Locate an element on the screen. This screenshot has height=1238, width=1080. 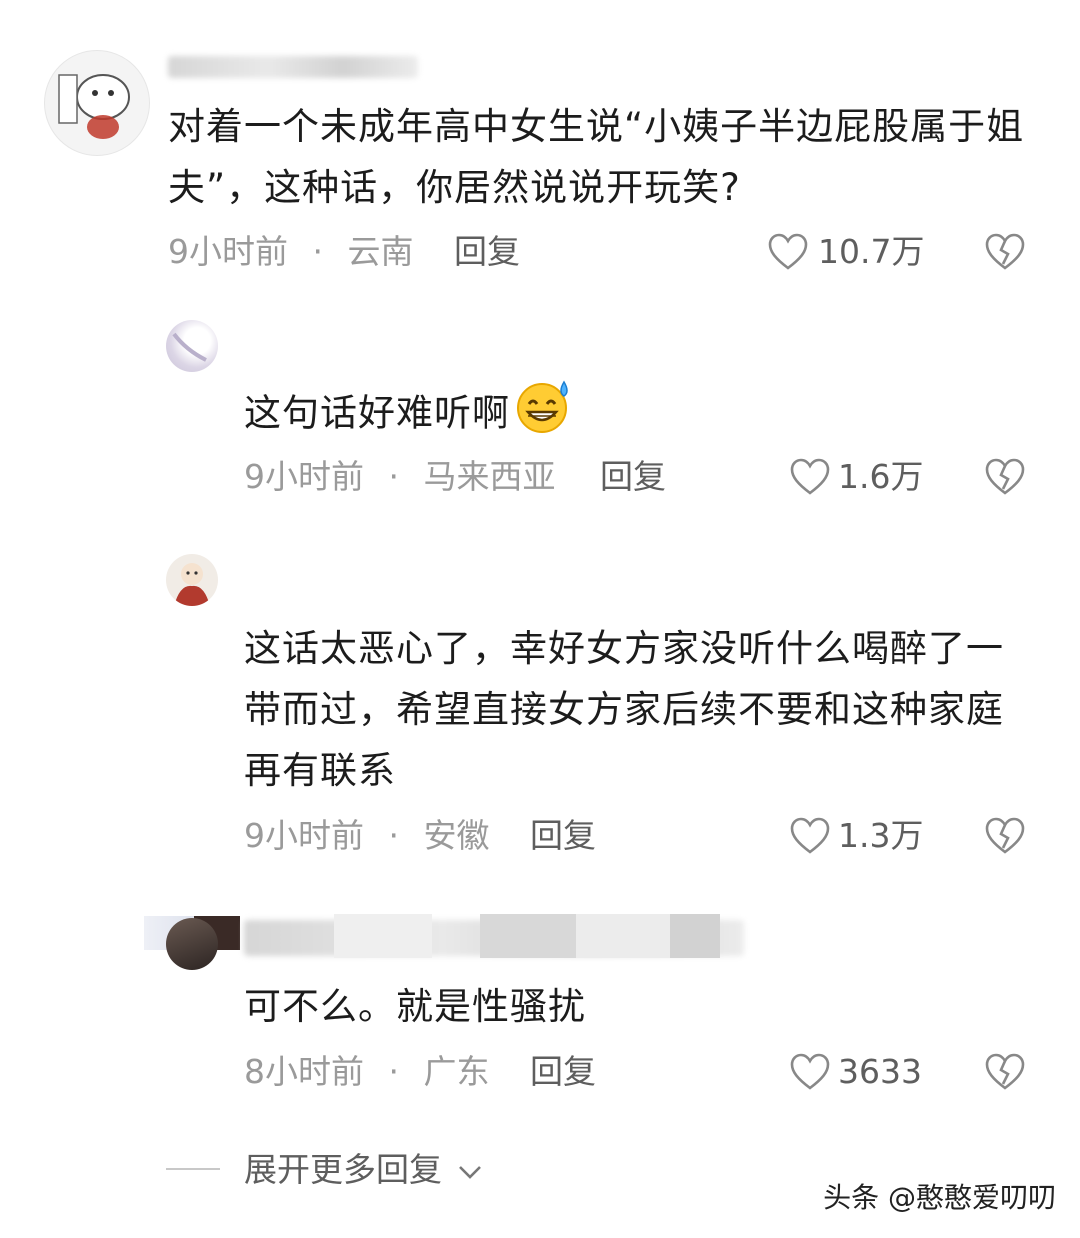
reply-location: 马来西亚 is located at coordinates (489, 476).